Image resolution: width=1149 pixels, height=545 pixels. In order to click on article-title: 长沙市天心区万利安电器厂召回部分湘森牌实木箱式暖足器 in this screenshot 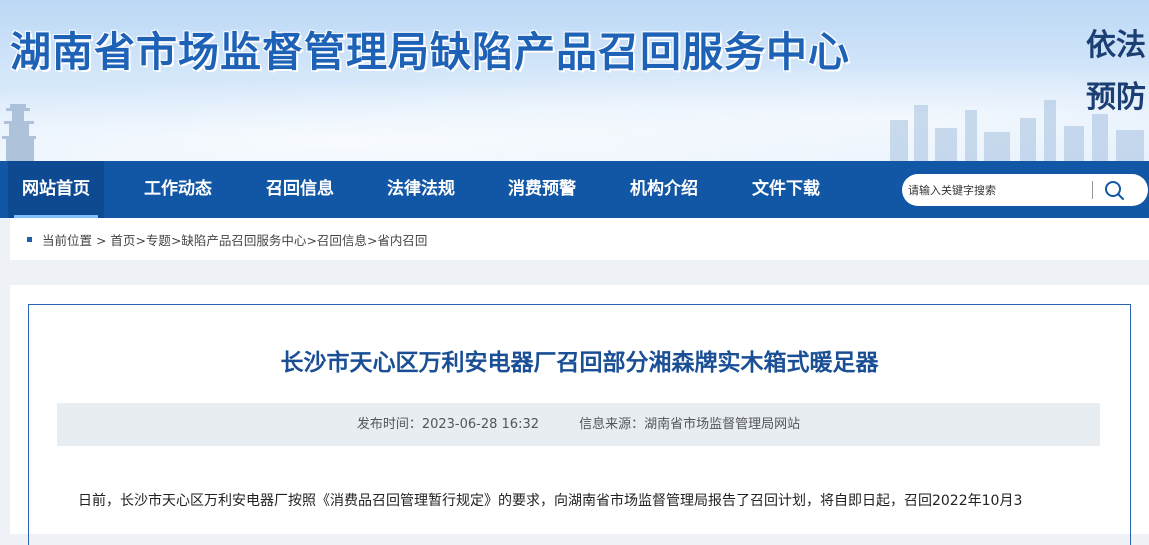, I will do `click(579, 363)`.